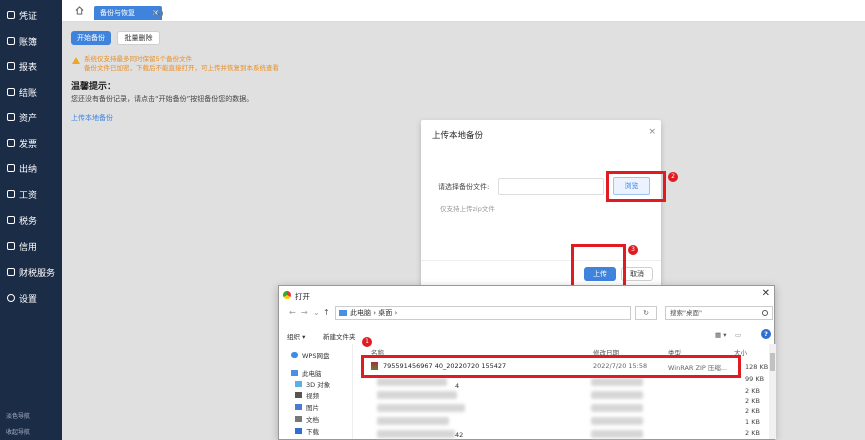 This screenshot has width=865, height=440. What do you see at coordinates (11, 220) in the screenshot?
I see `tax-icon` at bounding box center [11, 220].